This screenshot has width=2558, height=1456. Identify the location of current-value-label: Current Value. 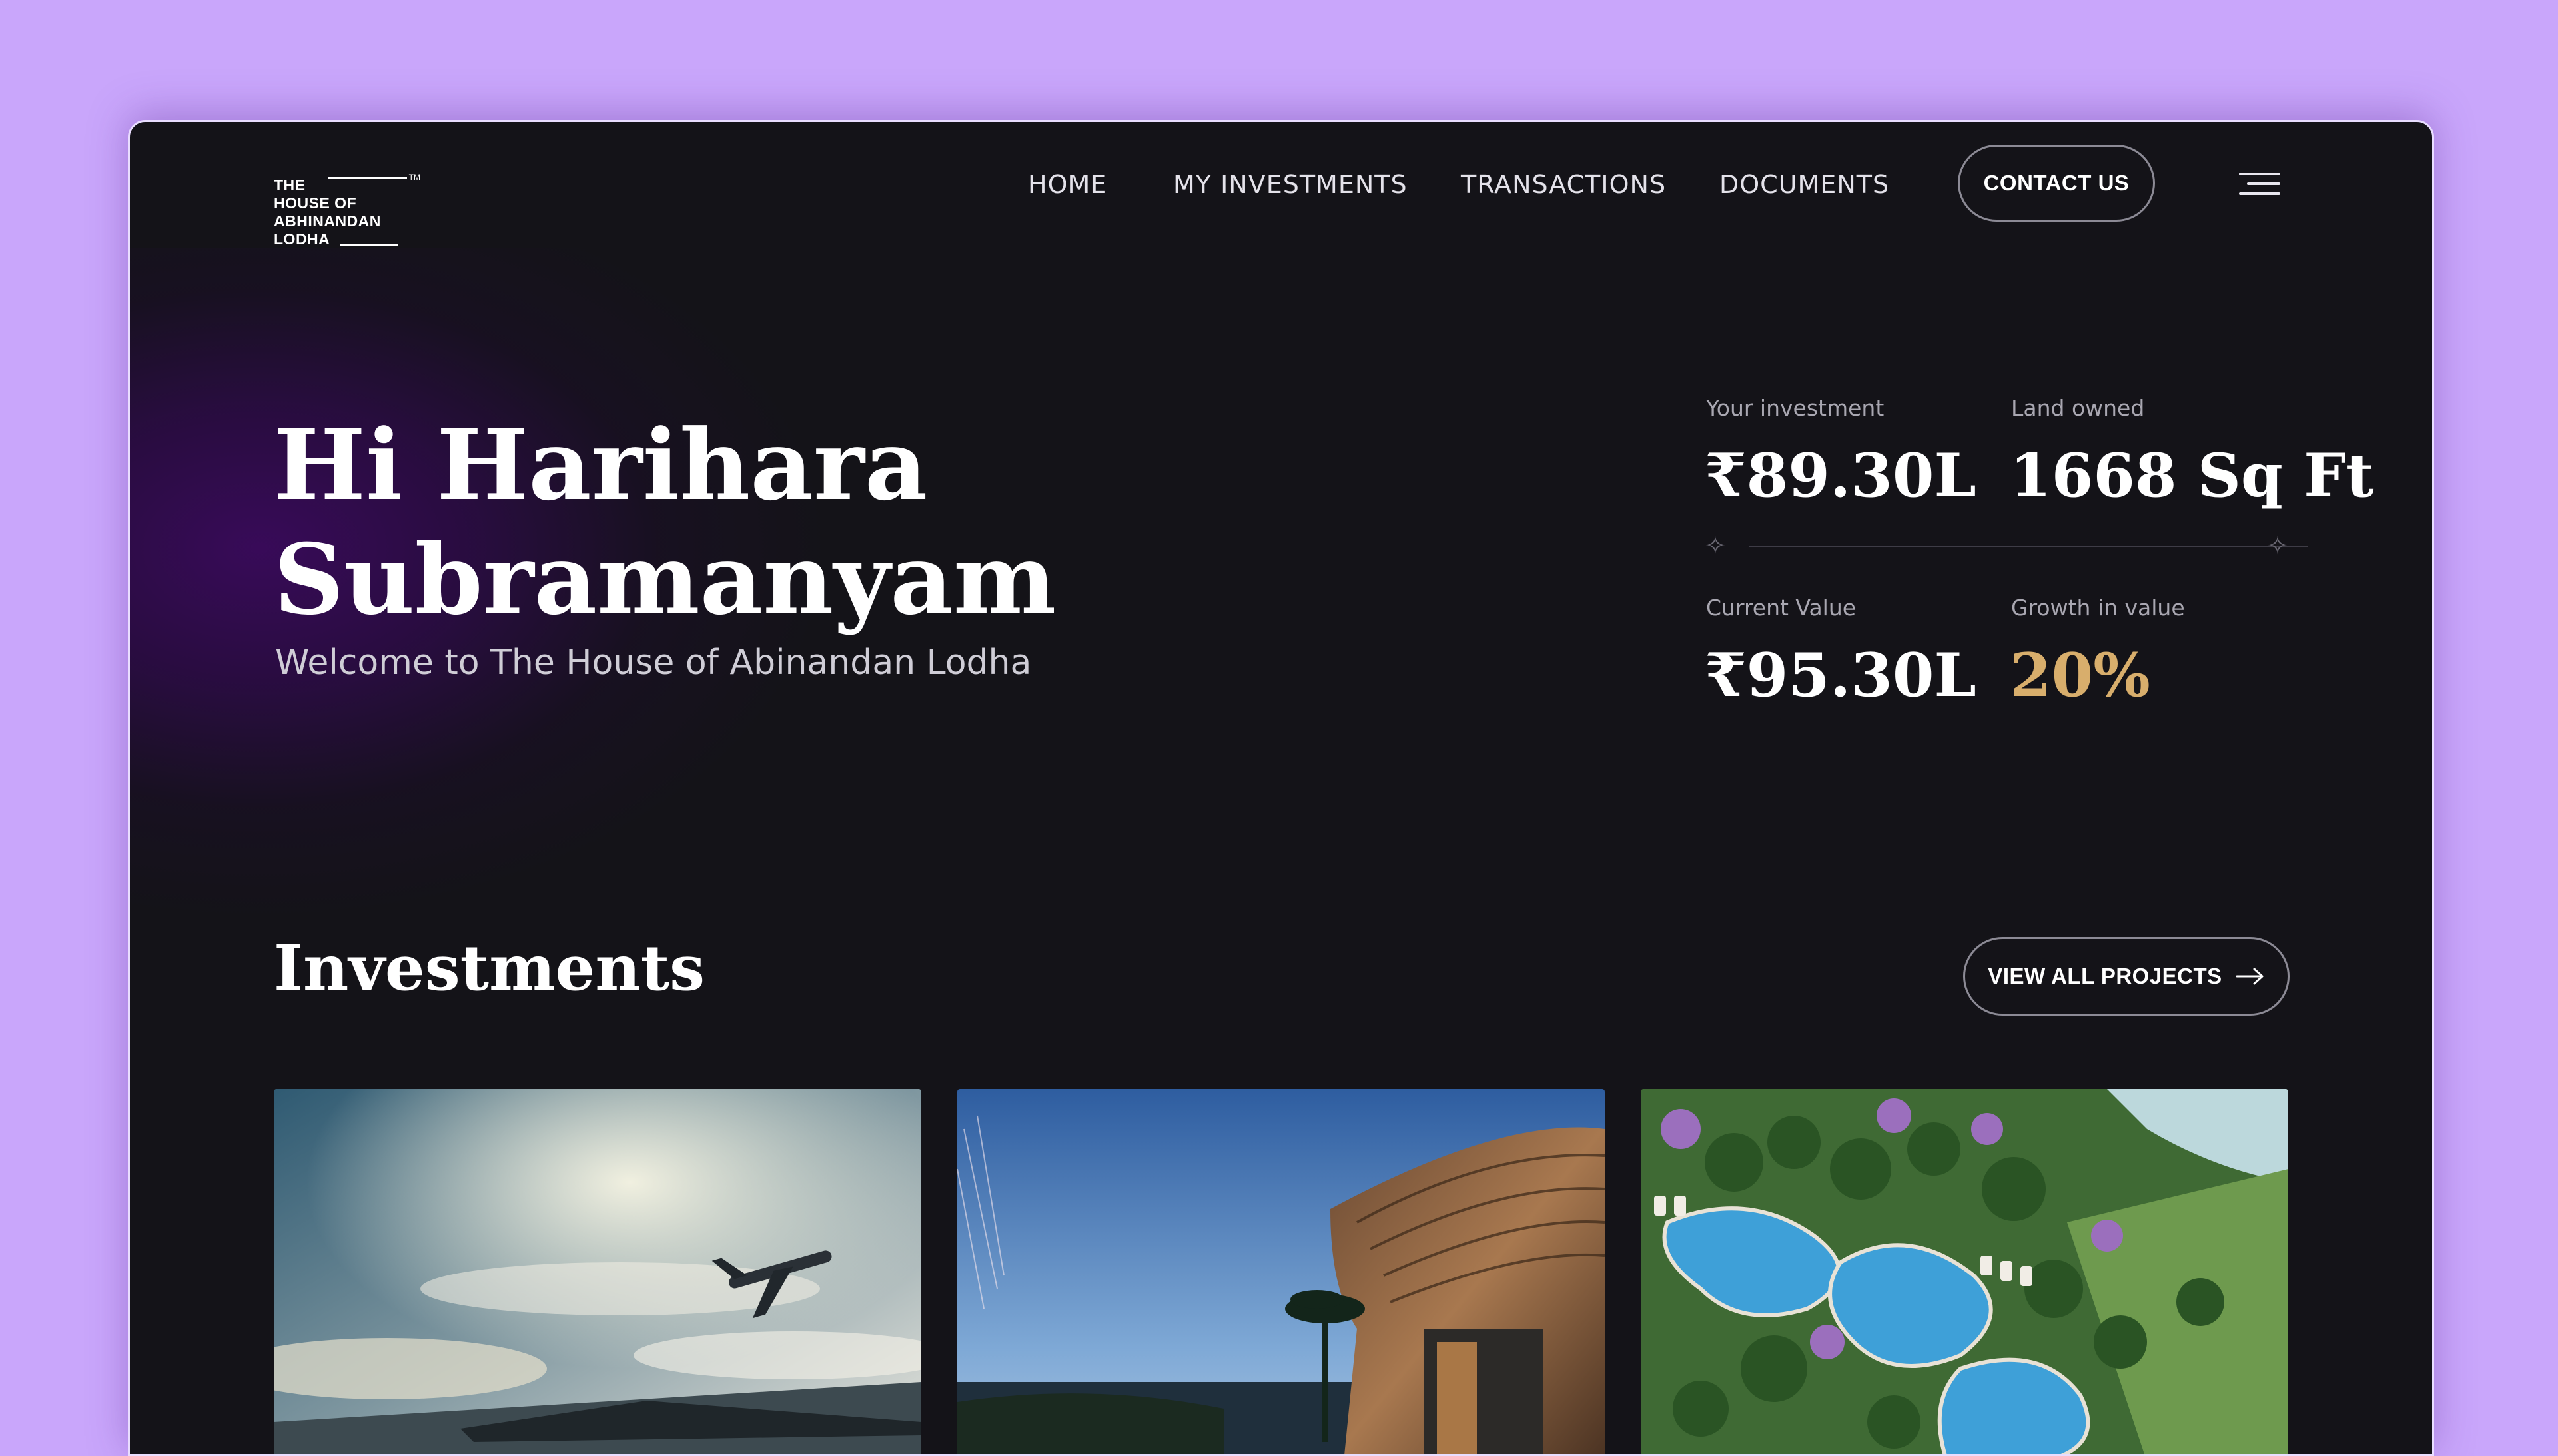
(1781, 608).